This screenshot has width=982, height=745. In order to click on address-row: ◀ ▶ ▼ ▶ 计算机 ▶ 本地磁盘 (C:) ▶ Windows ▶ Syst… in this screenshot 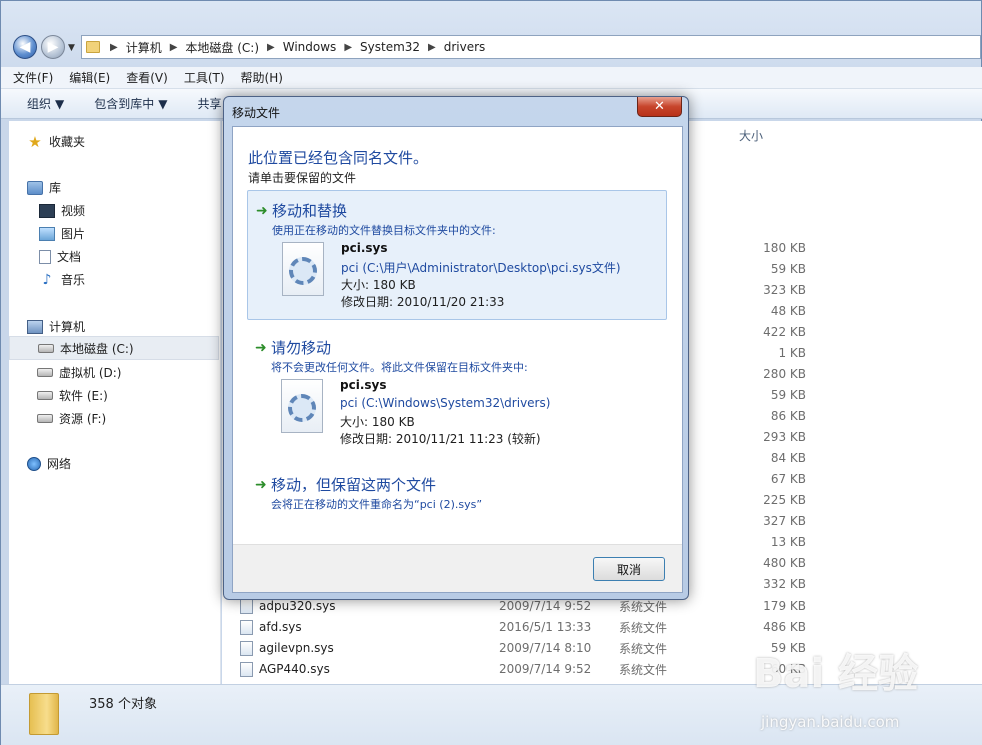, I will do `click(491, 47)`.